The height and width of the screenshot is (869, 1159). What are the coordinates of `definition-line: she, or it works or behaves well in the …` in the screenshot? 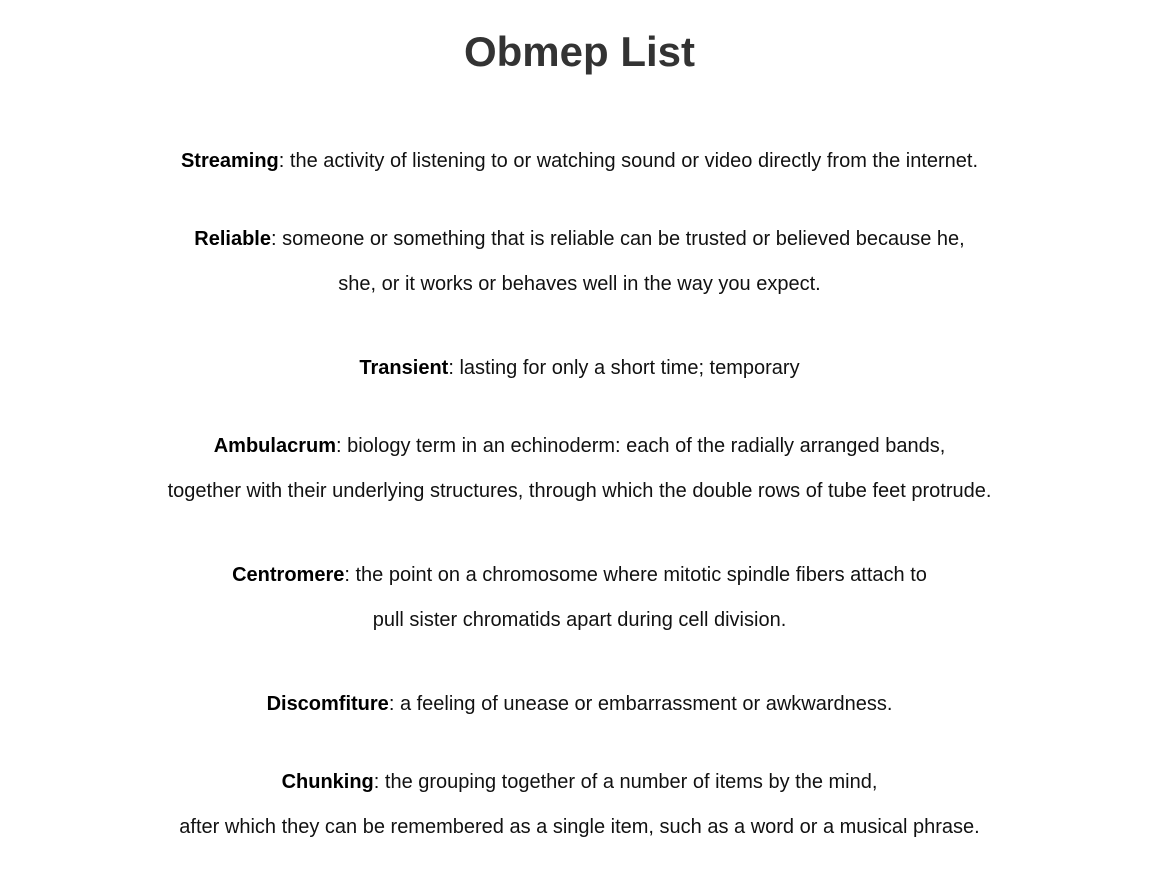 It's located at (579, 284).